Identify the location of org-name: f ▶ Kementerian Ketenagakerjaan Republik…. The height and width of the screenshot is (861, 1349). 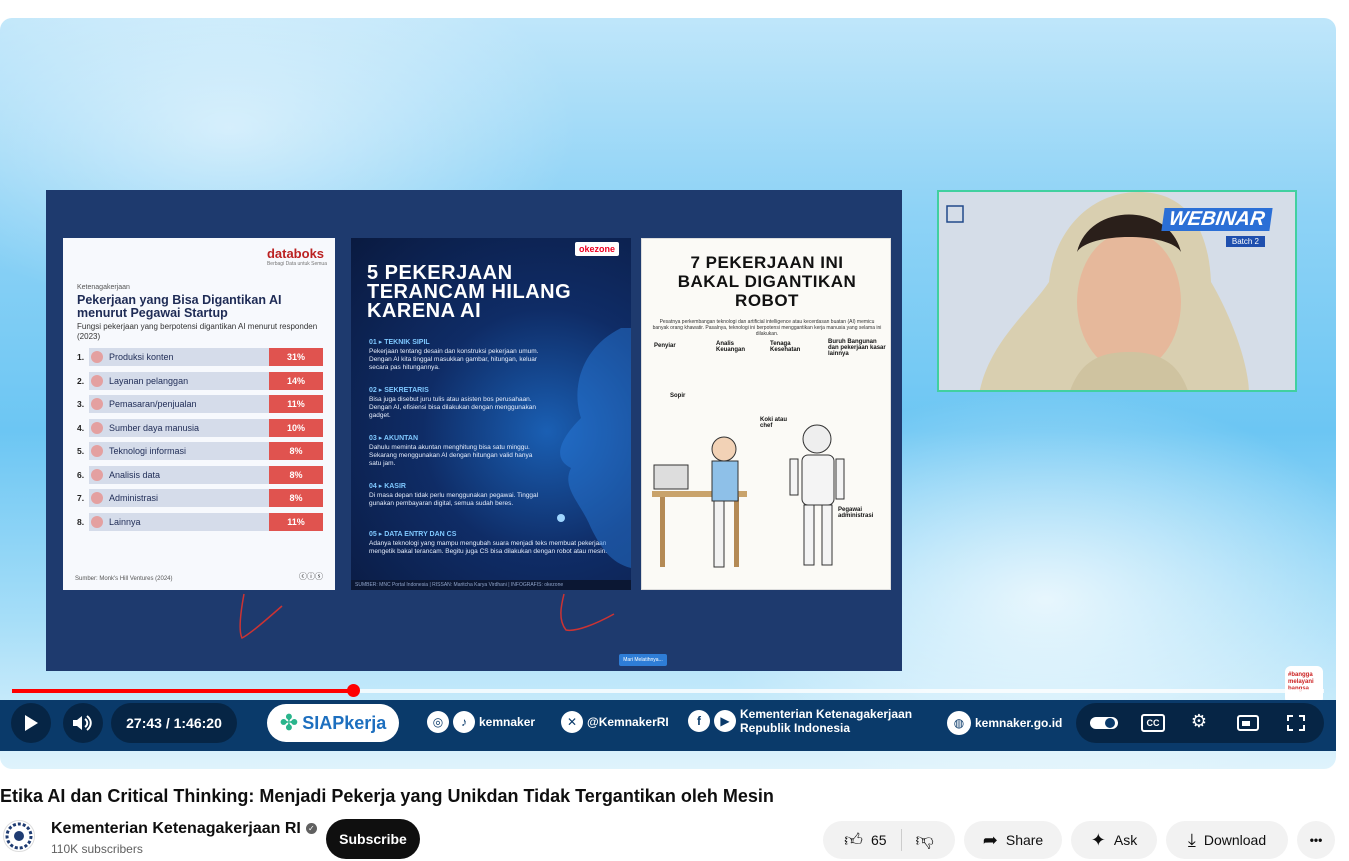
(806, 721).